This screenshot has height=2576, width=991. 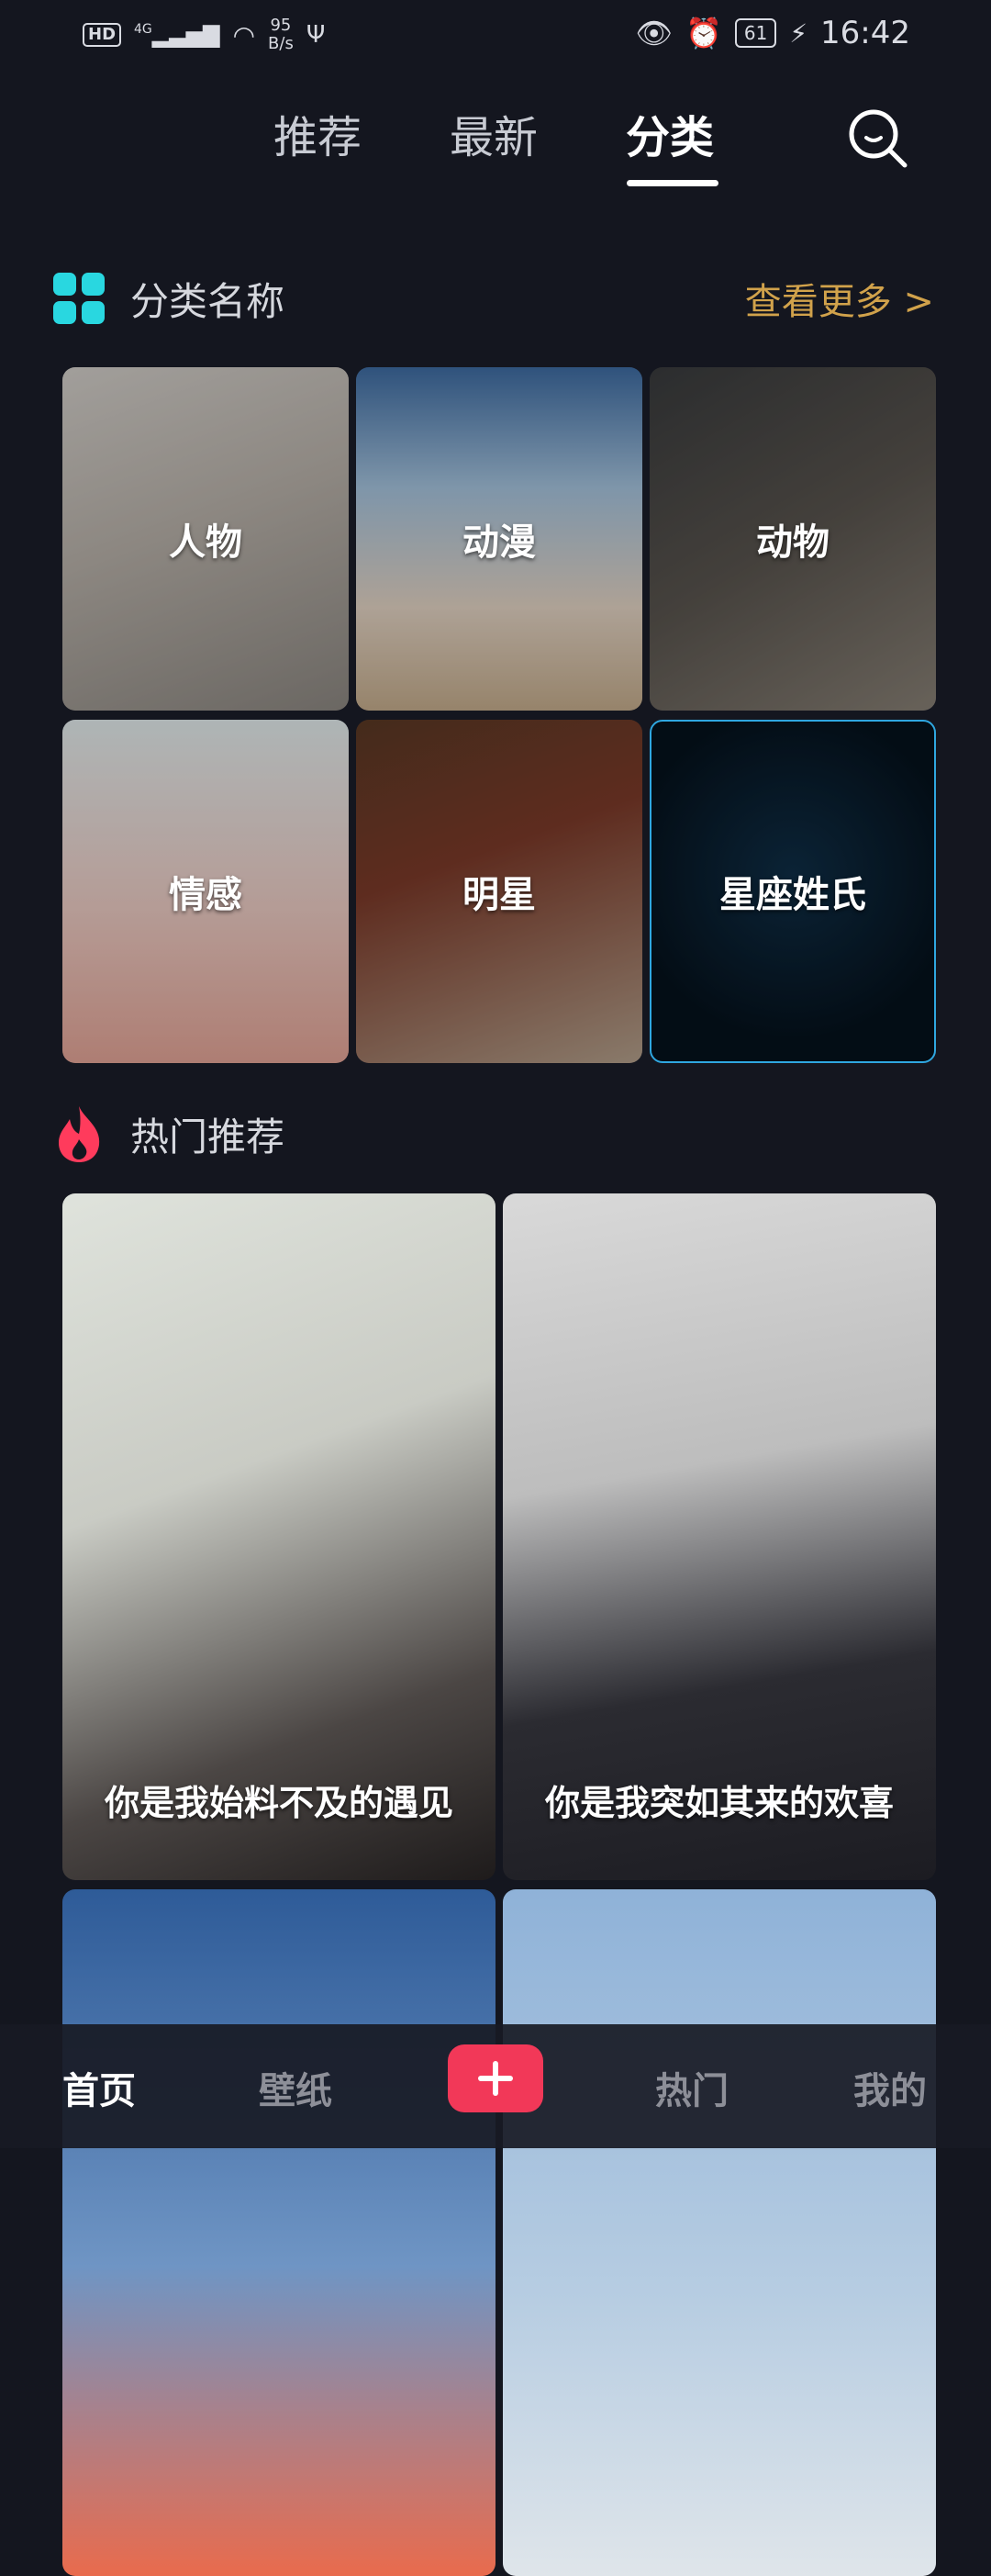 I want to click on hot-card-caption: 你是我突如其来的欢喜, so click(x=719, y=1803).